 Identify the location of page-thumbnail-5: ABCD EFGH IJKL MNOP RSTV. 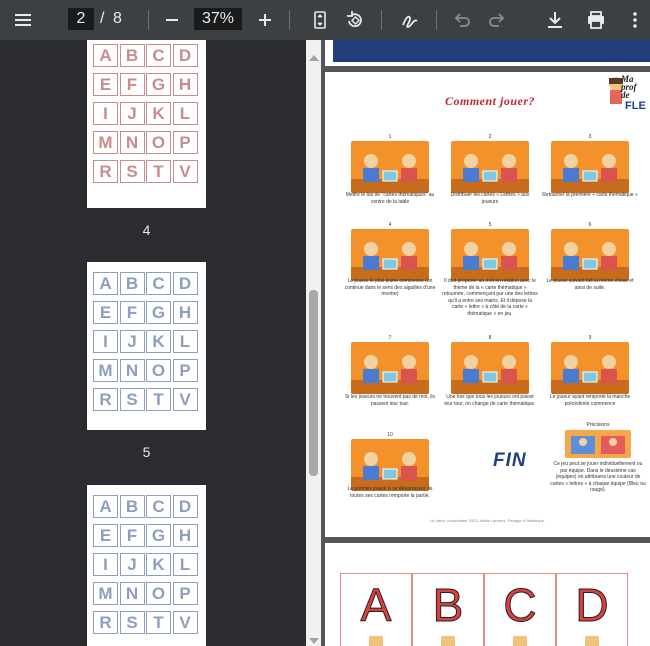
(146, 346).